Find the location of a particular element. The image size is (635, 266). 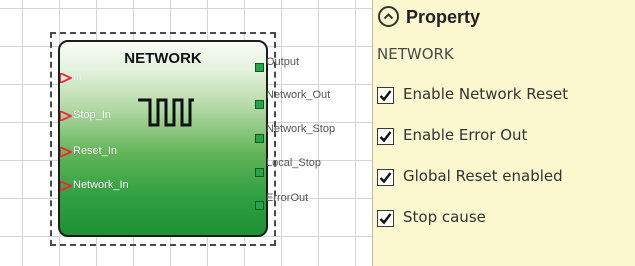

output-label: ErrorOut is located at coordinates (287, 198).